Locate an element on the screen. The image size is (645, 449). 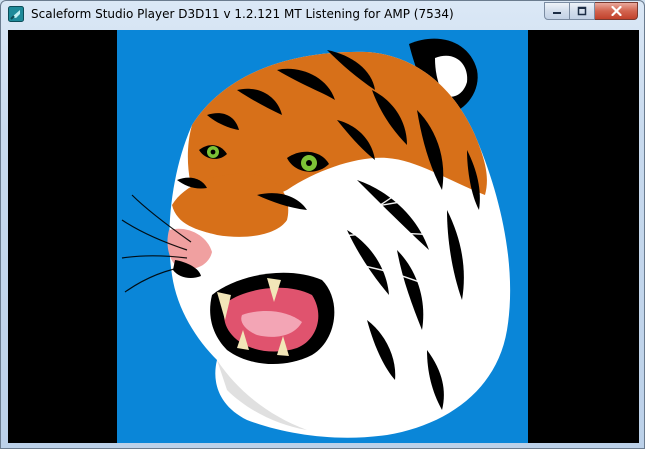
minimize-icon is located at coordinates (557, 13).